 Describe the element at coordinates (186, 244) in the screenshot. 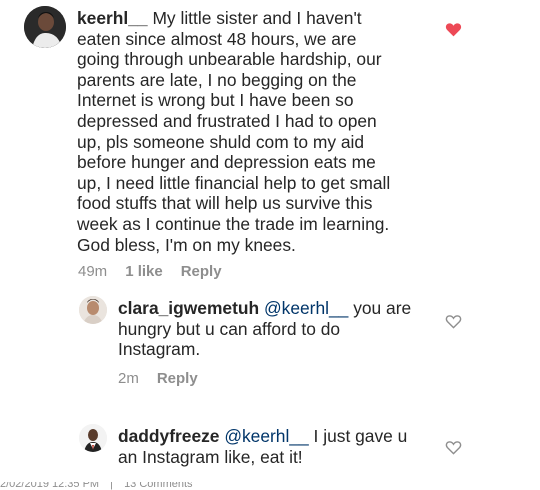

I see `comment-line: God bless, I'm on my knees.` at that location.